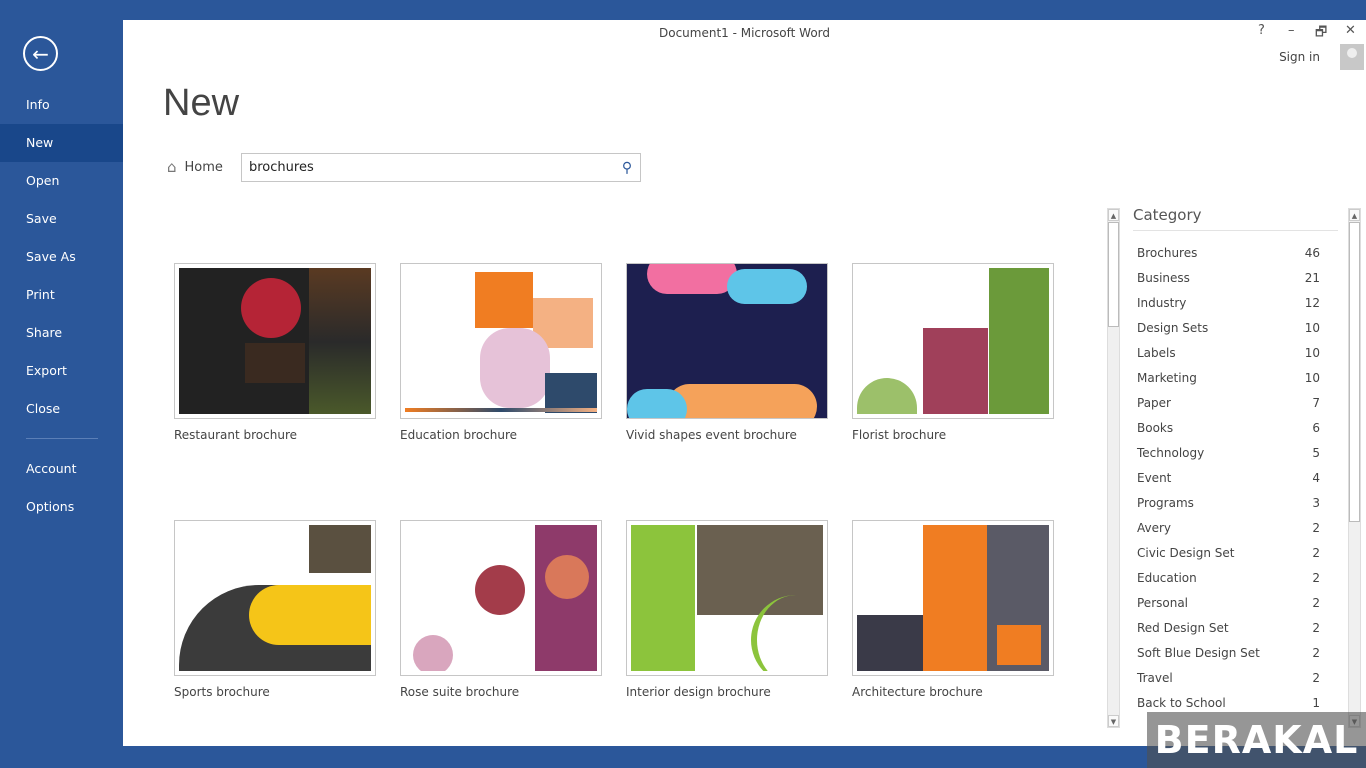  What do you see at coordinates (1235, 328) in the screenshot?
I see `category-item: Design Sets 10` at bounding box center [1235, 328].